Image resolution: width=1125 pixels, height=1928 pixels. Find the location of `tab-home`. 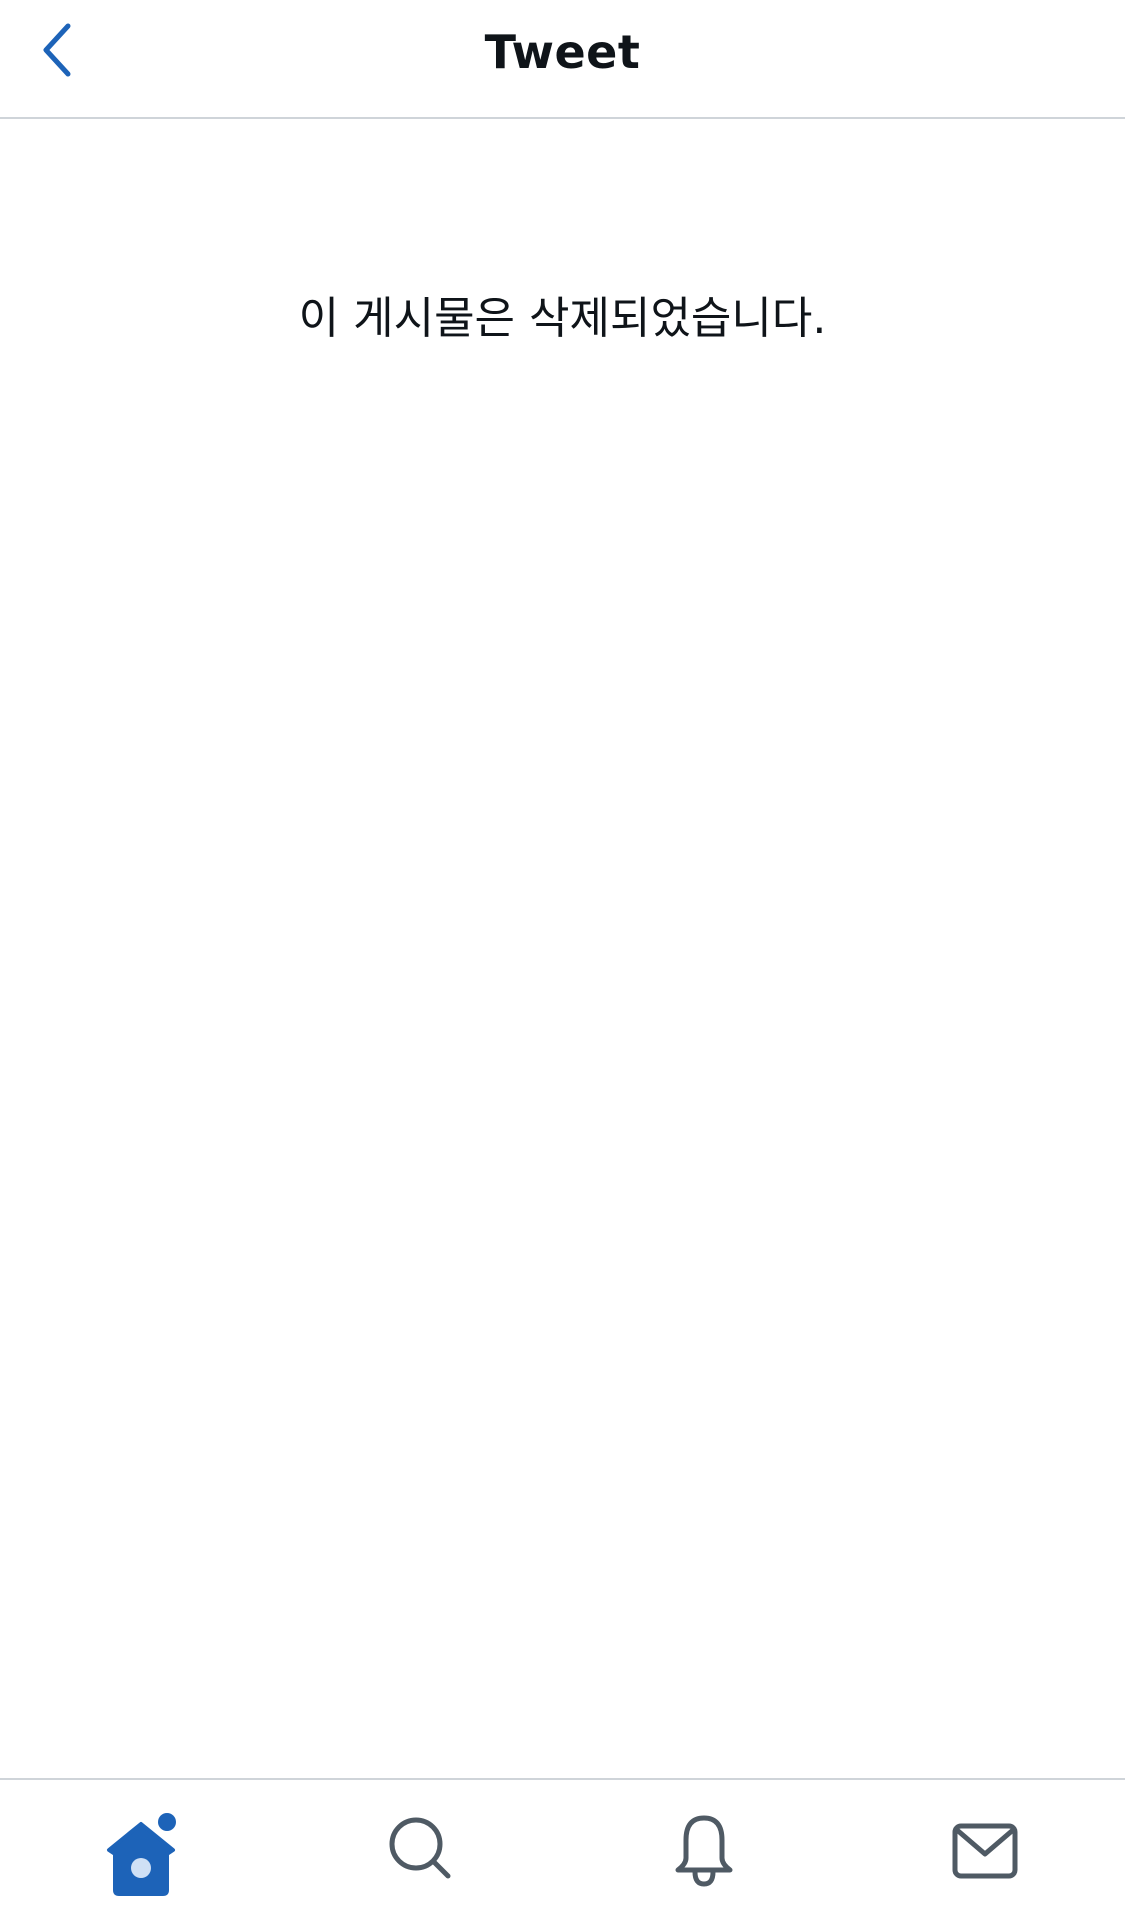

tab-home is located at coordinates (141, 1854).